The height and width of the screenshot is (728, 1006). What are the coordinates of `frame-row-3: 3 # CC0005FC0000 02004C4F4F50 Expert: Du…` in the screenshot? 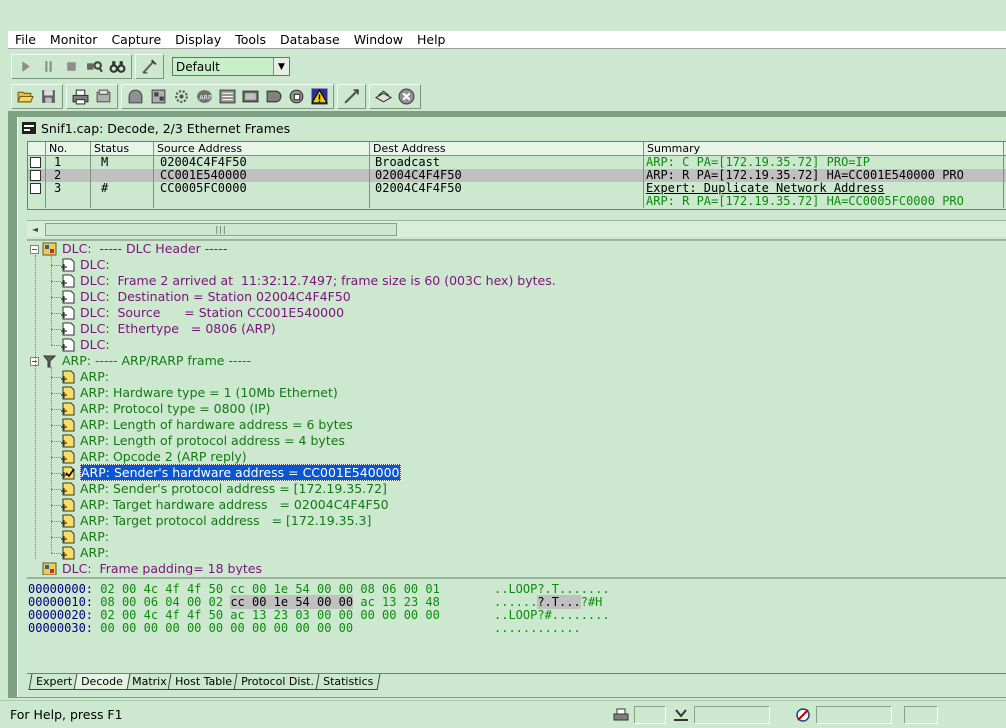 It's located at (517, 195).